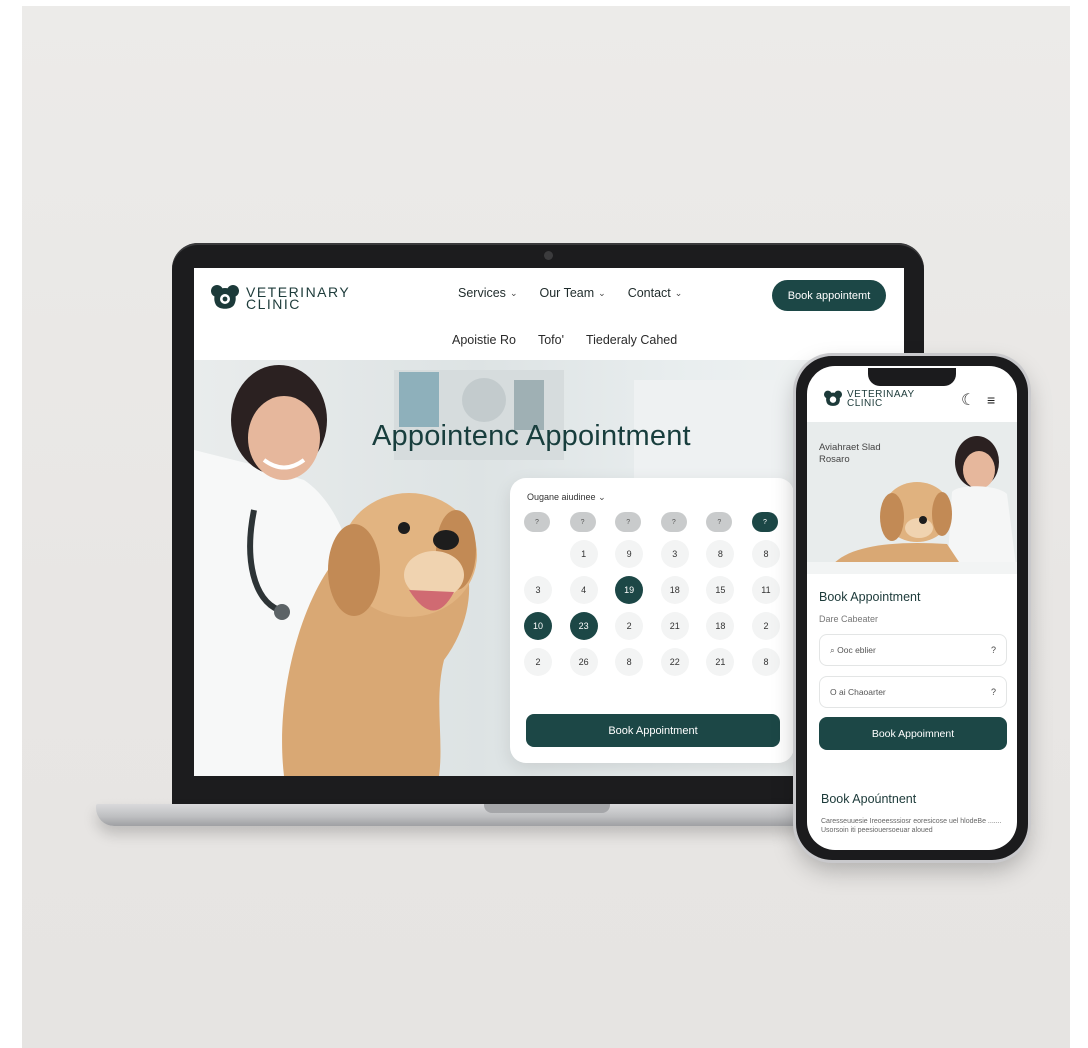 This screenshot has height=1048, width=1088. What do you see at coordinates (583, 626) in the screenshot?
I see `calendar-day: 23` at bounding box center [583, 626].